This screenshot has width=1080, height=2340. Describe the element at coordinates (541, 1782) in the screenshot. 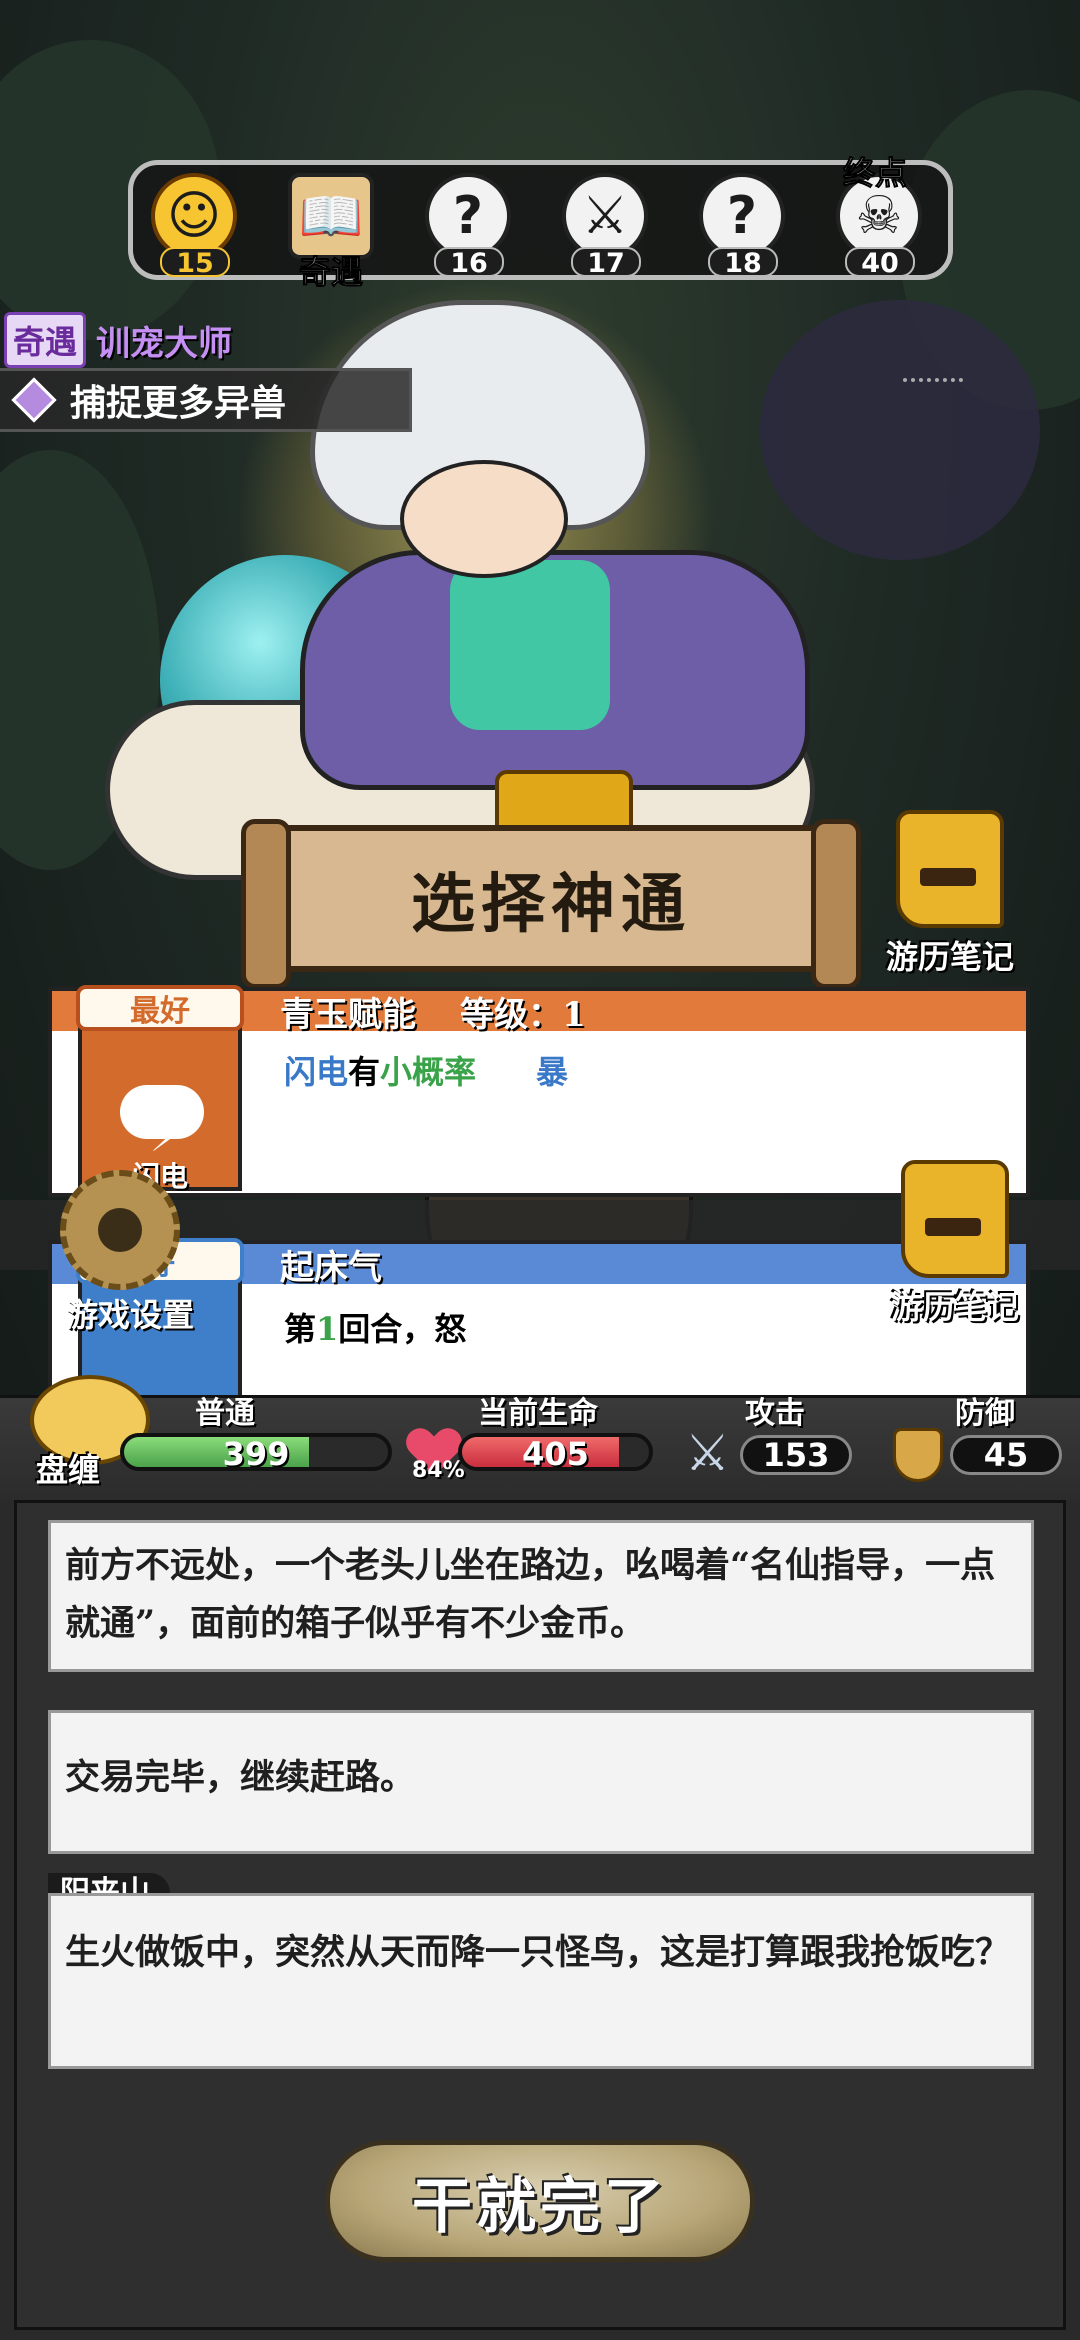

I see `log-entry: 交易完毕，继续赶路。` at that location.